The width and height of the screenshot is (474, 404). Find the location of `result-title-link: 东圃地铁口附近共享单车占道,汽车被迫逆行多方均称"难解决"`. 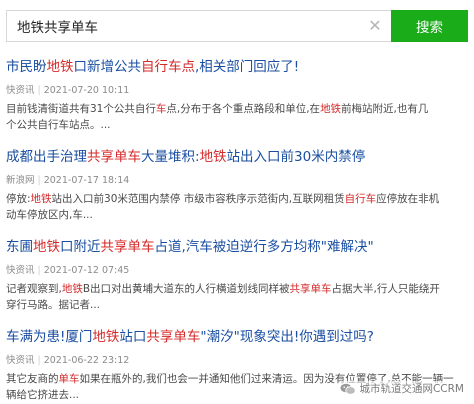

result-title-link: 东圃地铁口附近共享单车占道,汽车被迫逆行多方均称"难解决" is located at coordinates (237, 247).